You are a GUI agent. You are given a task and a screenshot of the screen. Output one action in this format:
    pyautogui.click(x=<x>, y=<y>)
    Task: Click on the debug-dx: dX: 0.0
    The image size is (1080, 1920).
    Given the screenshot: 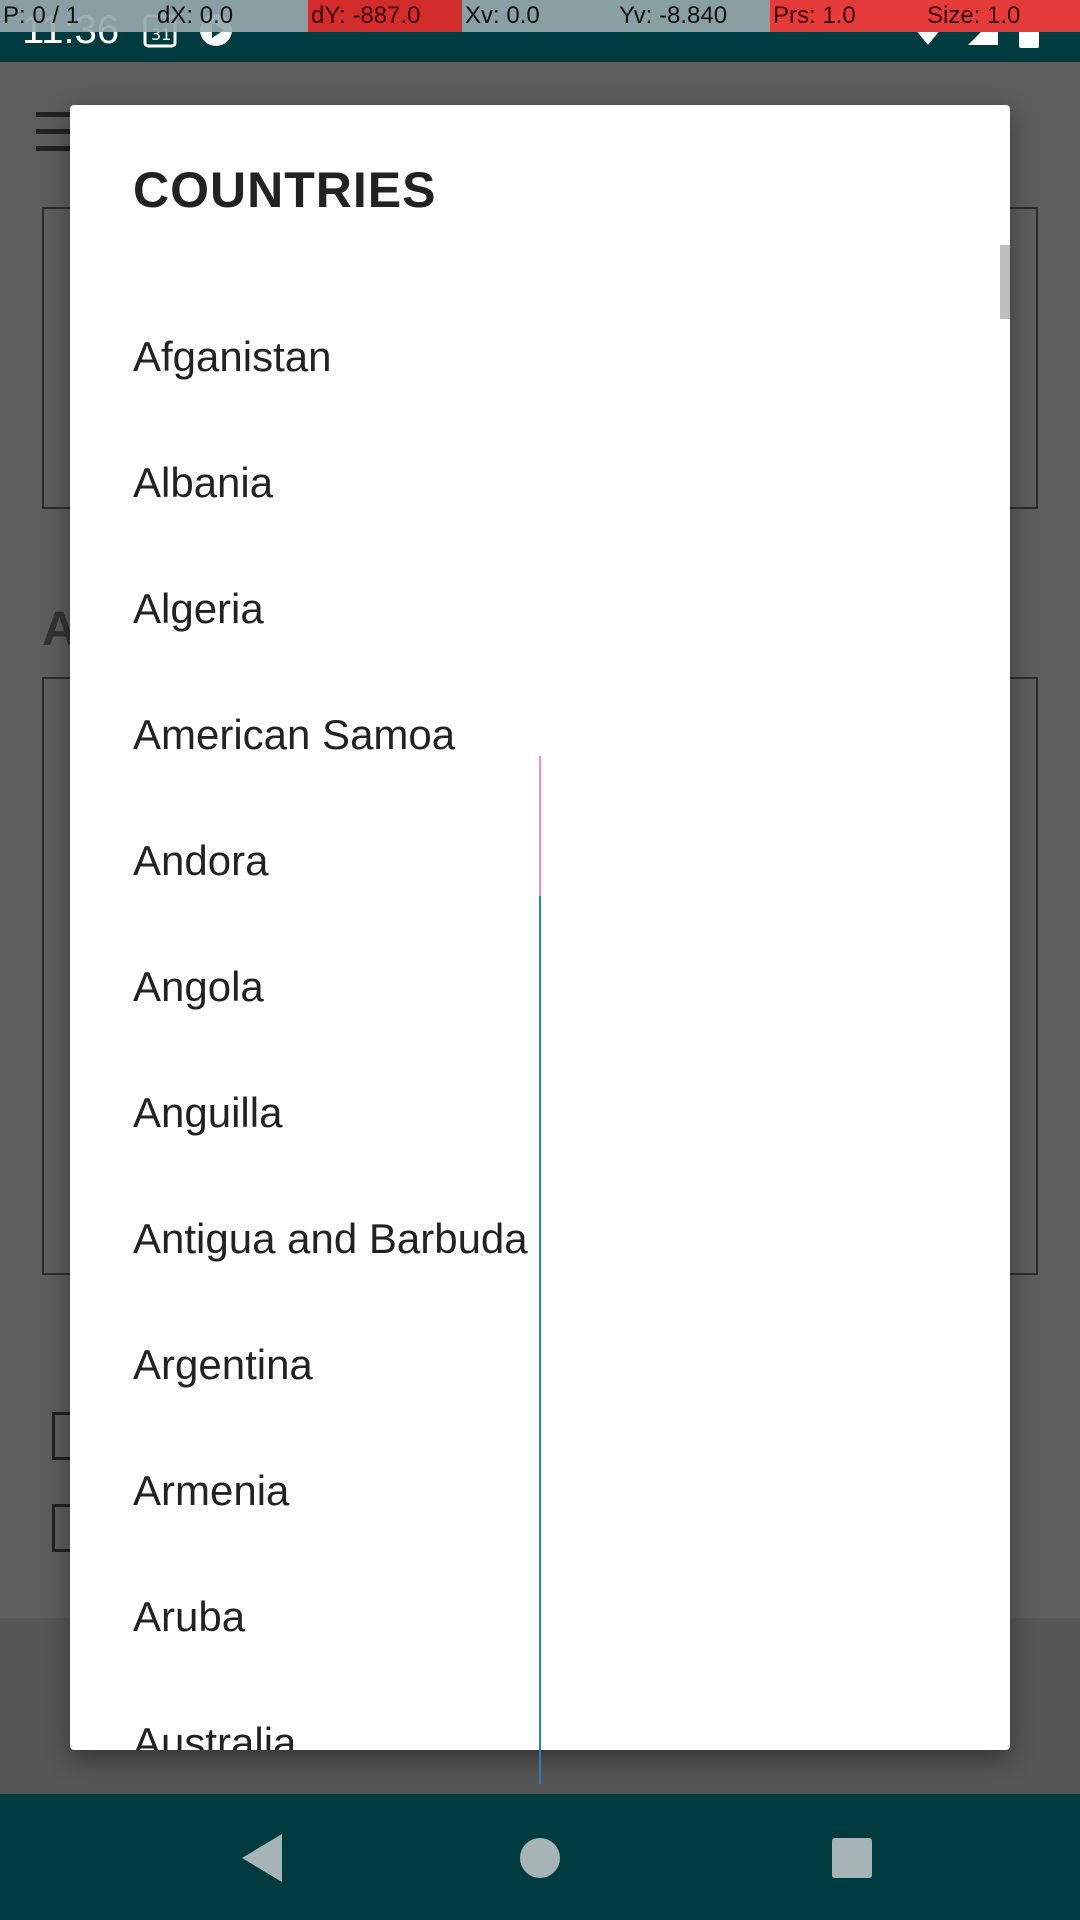 What is the action you would take?
    pyautogui.click(x=231, y=16)
    